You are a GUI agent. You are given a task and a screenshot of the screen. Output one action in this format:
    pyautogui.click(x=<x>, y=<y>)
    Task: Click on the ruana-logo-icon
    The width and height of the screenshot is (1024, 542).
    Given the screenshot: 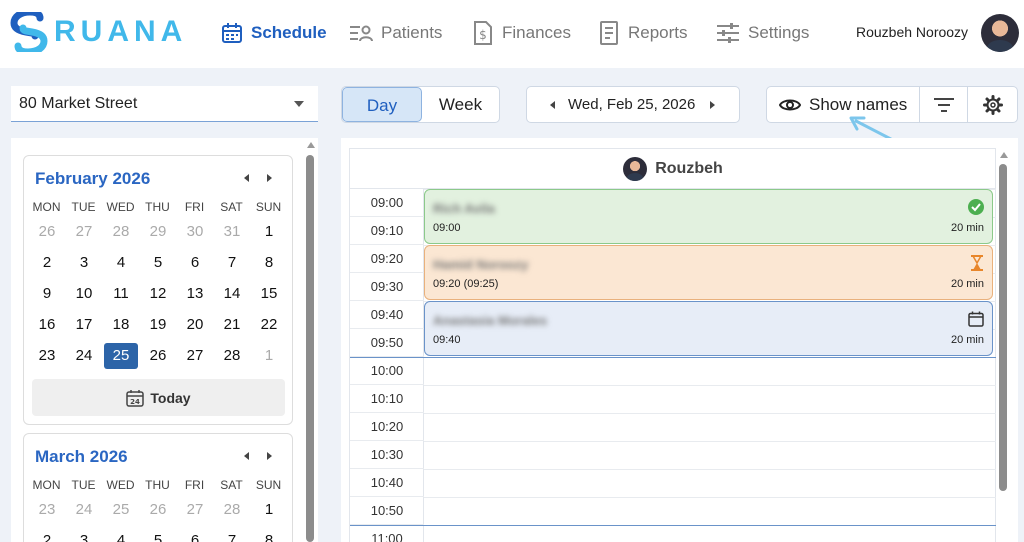 What is the action you would take?
    pyautogui.click(x=29, y=32)
    